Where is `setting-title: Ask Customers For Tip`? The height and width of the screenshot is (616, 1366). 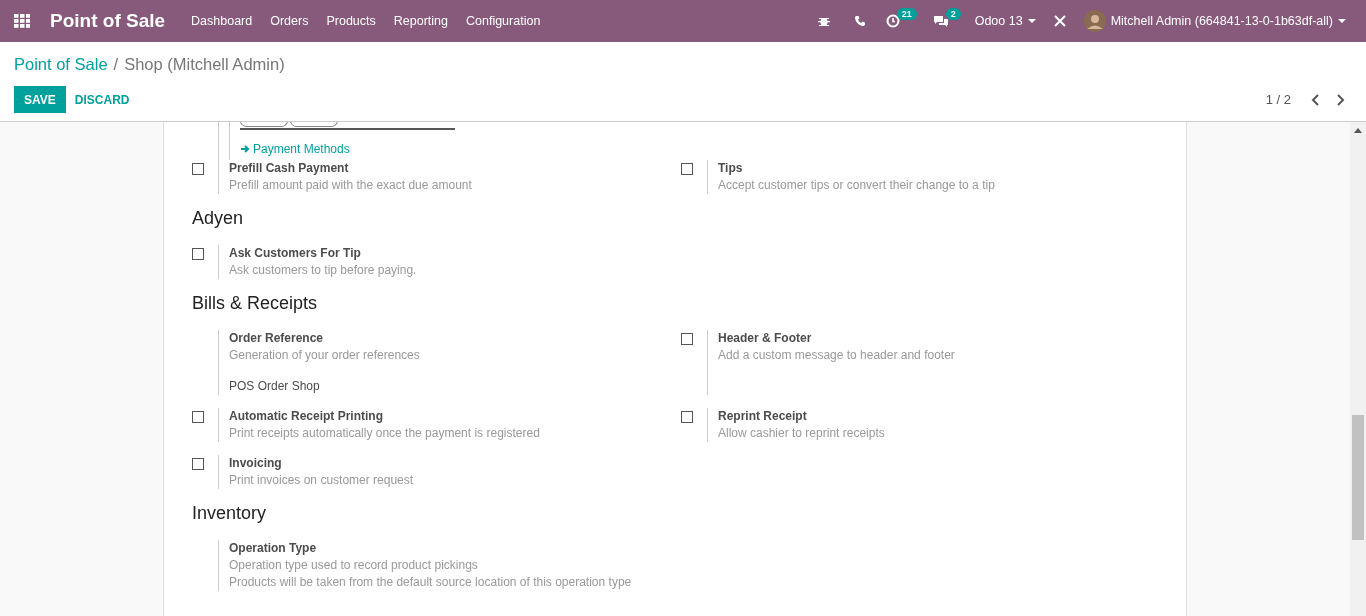 setting-title: Ask Customers For Tip is located at coordinates (295, 253).